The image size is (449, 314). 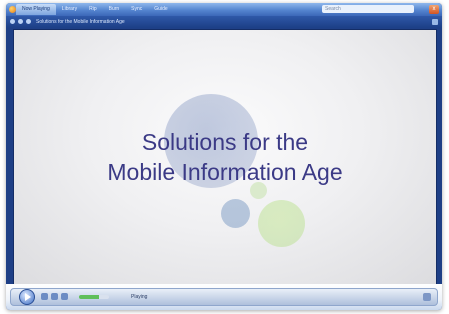 I want to click on search-input: Search, so click(x=368, y=9).